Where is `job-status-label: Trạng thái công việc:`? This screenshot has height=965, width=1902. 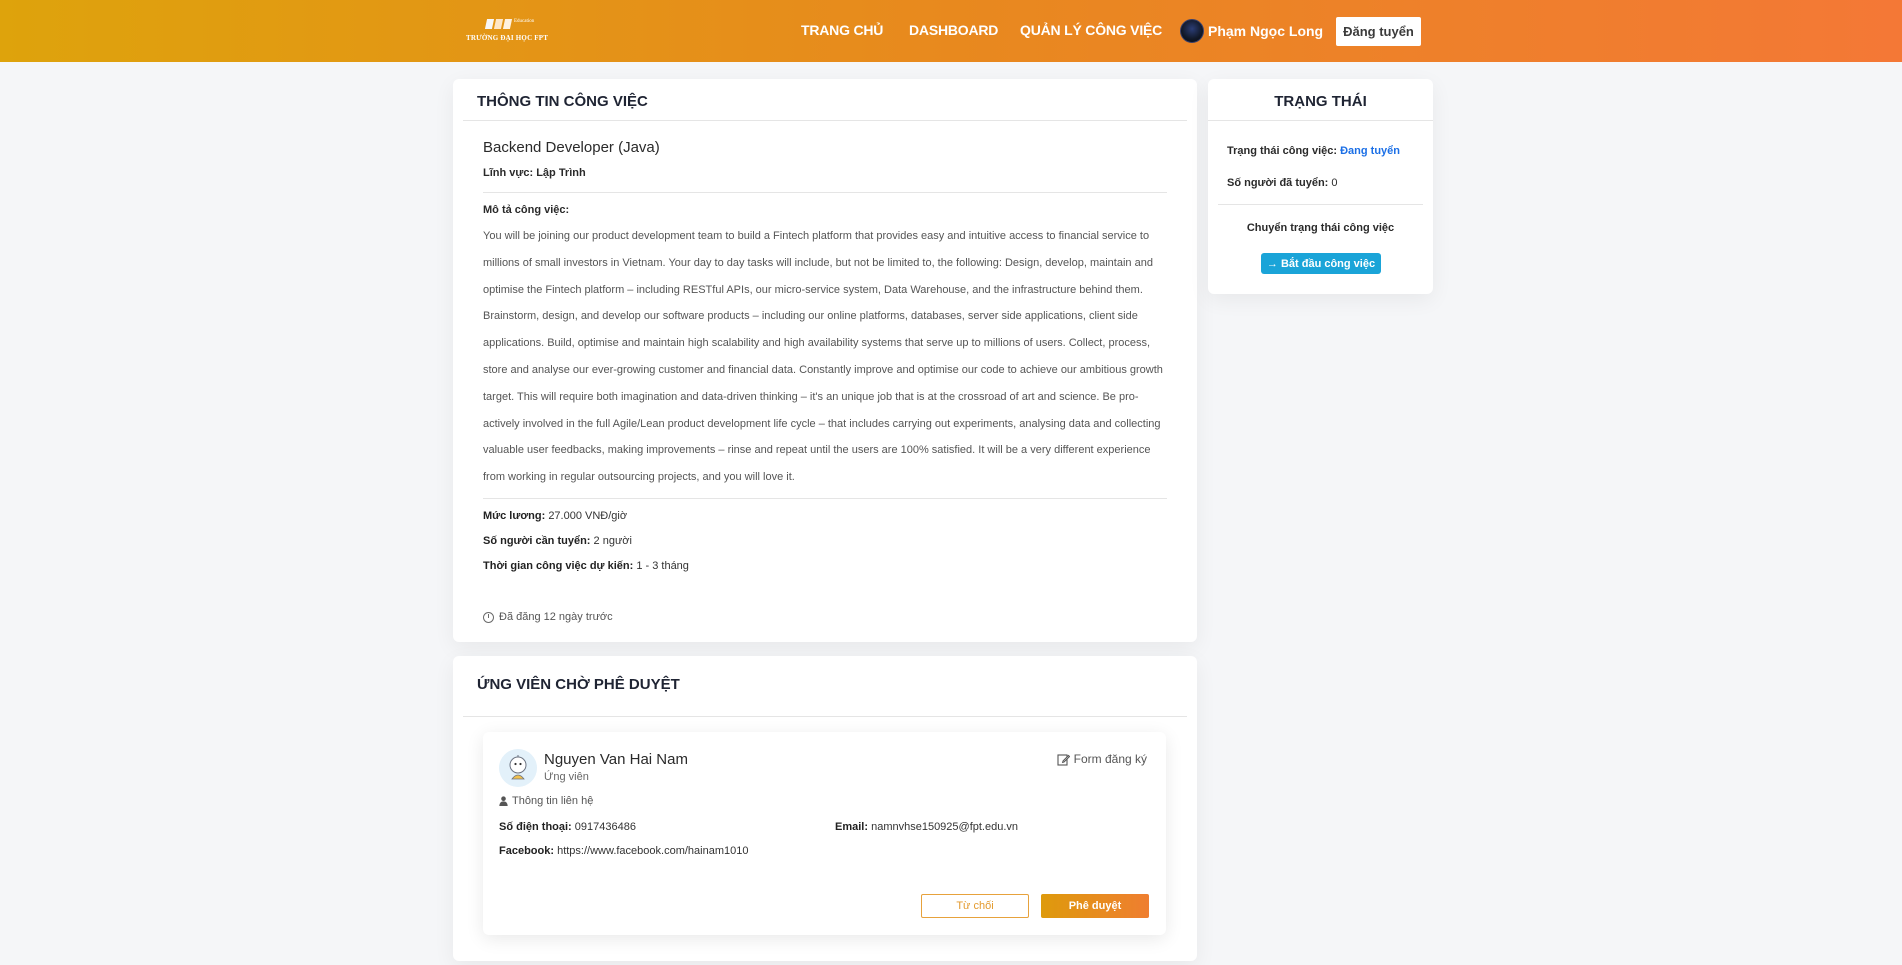 job-status-label: Trạng thái công việc: is located at coordinates (1282, 151).